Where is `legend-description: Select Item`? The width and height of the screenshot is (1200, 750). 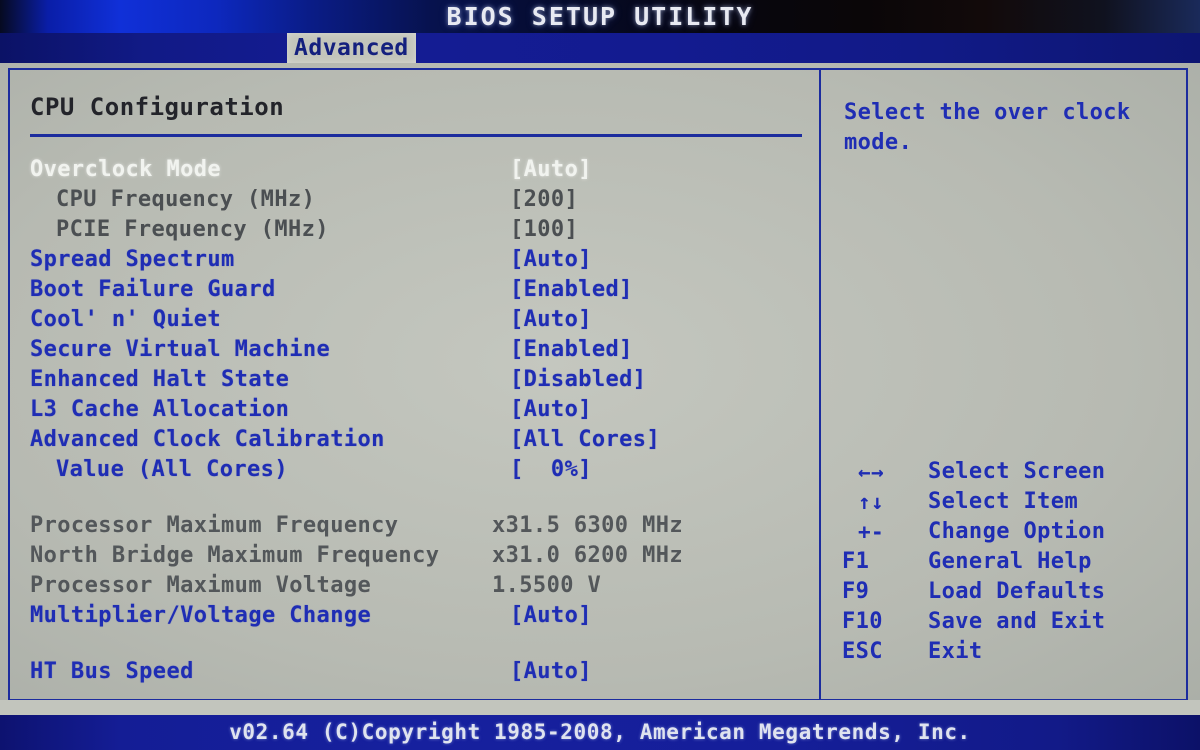
legend-description: Select Item is located at coordinates (1003, 501).